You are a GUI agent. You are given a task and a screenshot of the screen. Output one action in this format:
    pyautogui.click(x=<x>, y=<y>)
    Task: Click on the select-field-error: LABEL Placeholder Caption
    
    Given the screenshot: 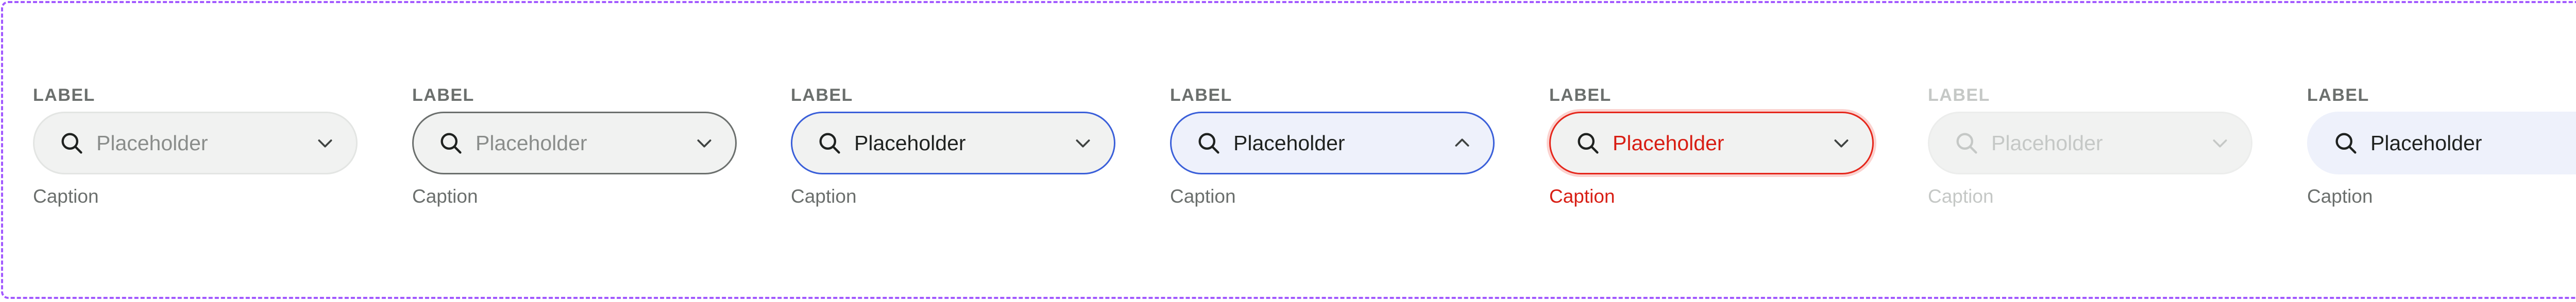 What is the action you would take?
    pyautogui.click(x=1711, y=146)
    